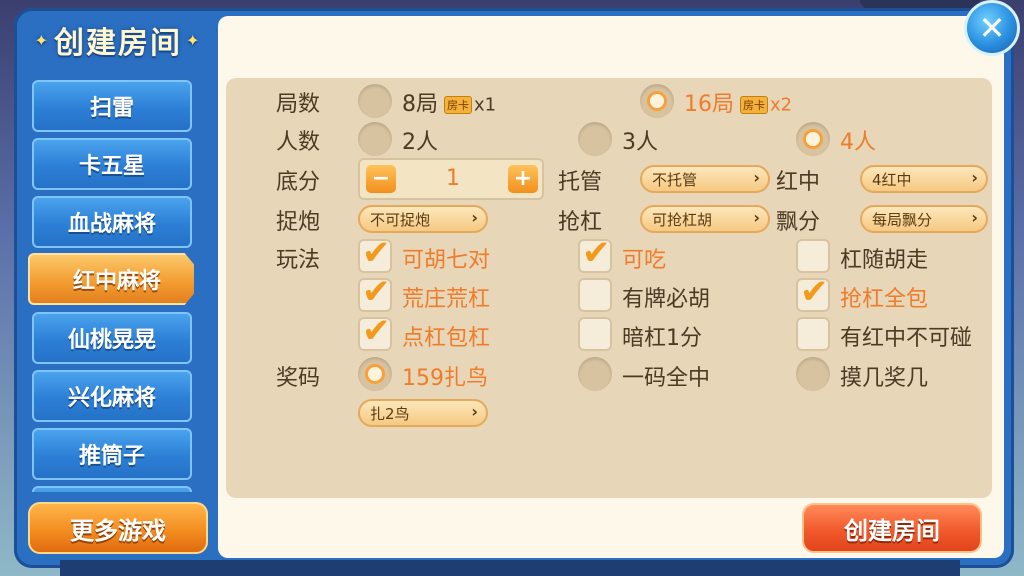  What do you see at coordinates (446, 299) in the screenshot?
I see `option-huangzhuang: 荒庄荒杠` at bounding box center [446, 299].